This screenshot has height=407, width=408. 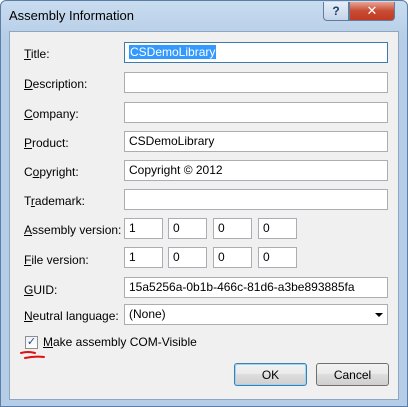 What do you see at coordinates (51, 172) in the screenshot?
I see `copyright-label: Copyright:` at bounding box center [51, 172].